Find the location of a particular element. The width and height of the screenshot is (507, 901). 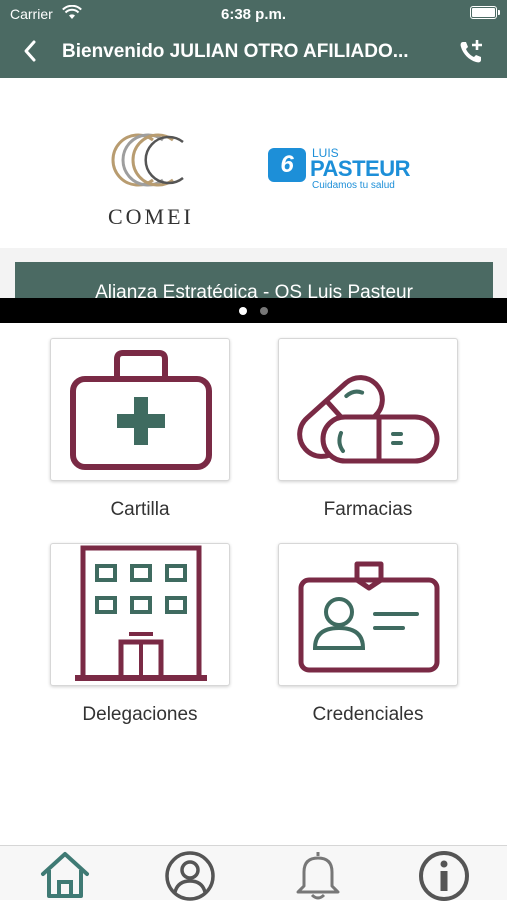

delegaciones-label: Delegaciones is located at coordinates (140, 714).